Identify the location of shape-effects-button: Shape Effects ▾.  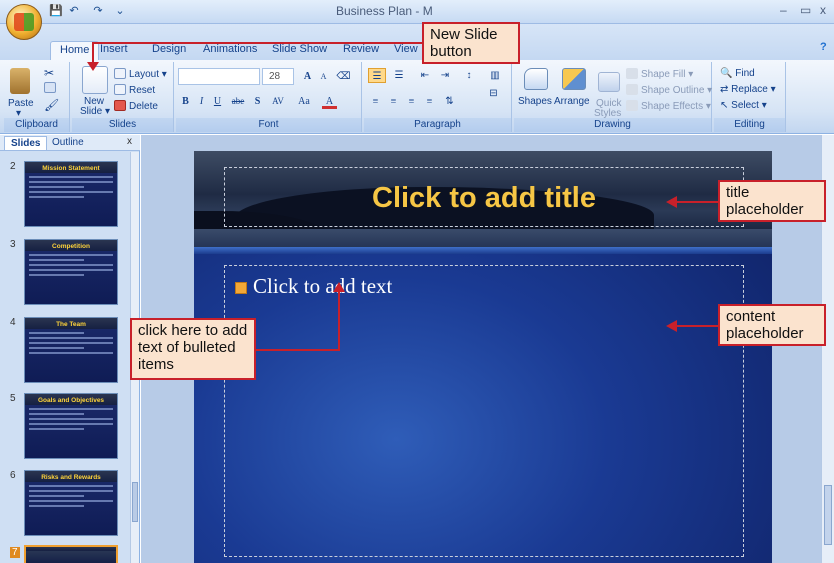
(668, 106).